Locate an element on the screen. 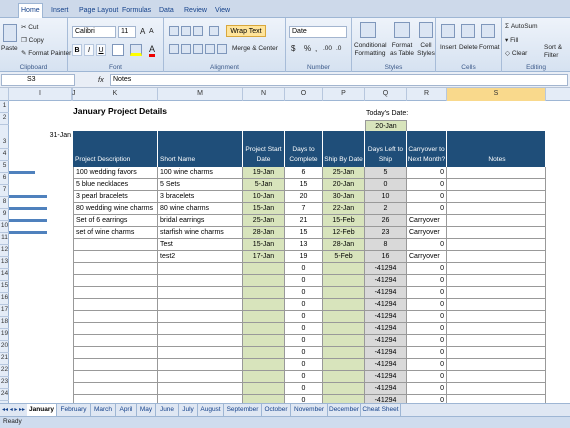 Image resolution: width=570 pixels, height=428 pixels. table-cell: 15 is located at coordinates (304, 185).